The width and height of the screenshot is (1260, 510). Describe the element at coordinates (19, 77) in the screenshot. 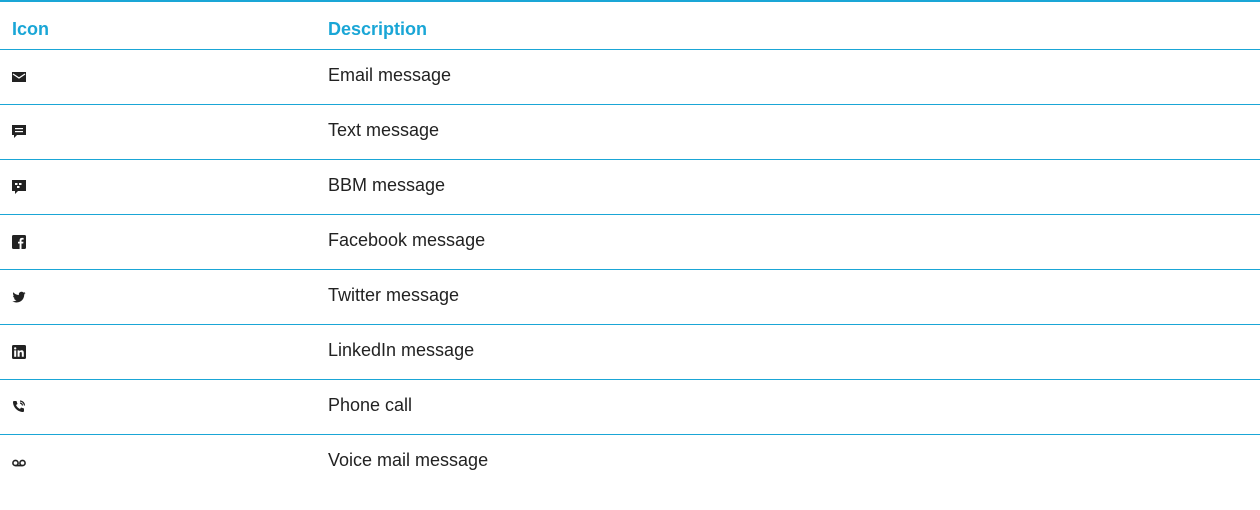

I see `email-icon` at that location.